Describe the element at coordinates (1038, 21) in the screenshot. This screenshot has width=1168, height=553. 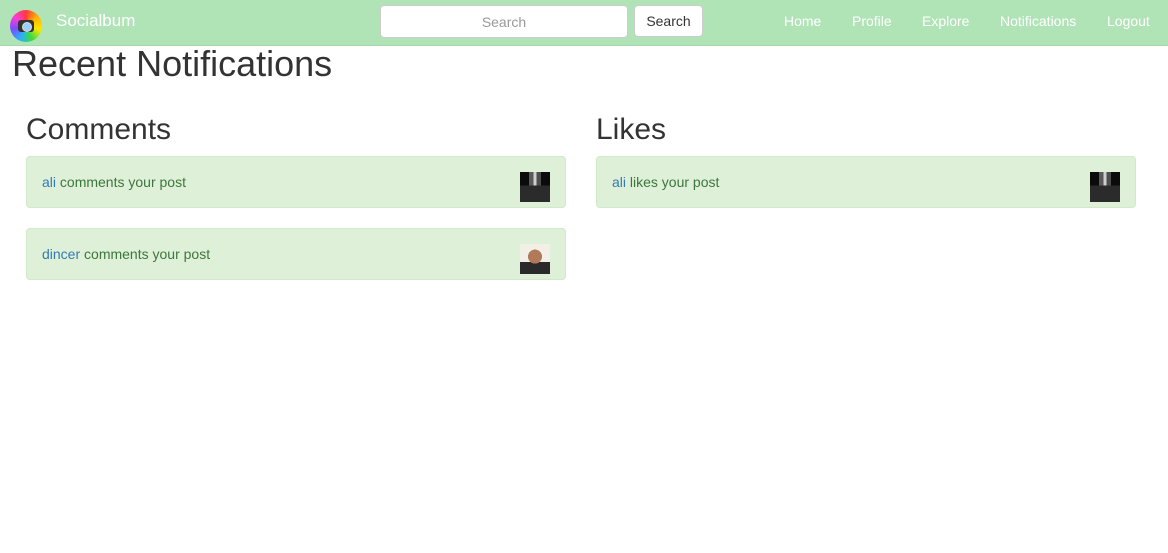
I see `nav-notifications: Notifications` at that location.